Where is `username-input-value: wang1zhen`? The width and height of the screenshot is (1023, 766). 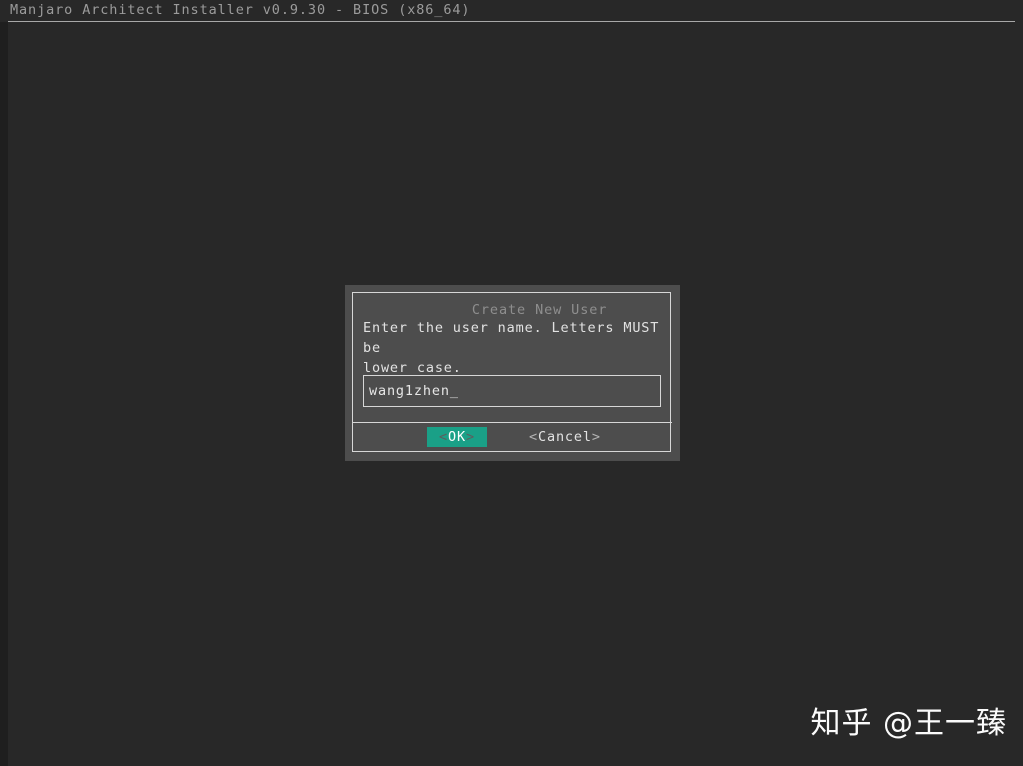
username-input-value: wang1zhen is located at coordinates (409, 391).